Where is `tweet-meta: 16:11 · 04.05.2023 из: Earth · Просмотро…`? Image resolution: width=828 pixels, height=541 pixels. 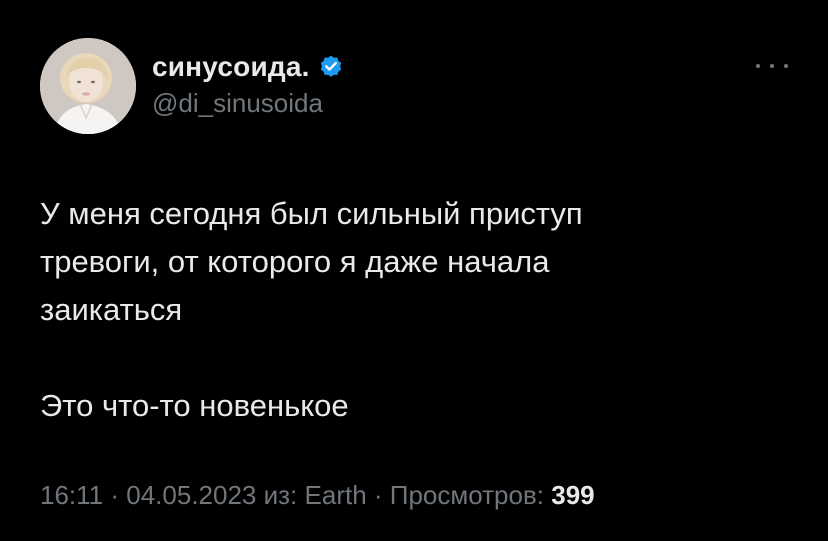 tweet-meta: 16:11 · 04.05.2023 из: Earth · Просмотро… is located at coordinates (317, 495).